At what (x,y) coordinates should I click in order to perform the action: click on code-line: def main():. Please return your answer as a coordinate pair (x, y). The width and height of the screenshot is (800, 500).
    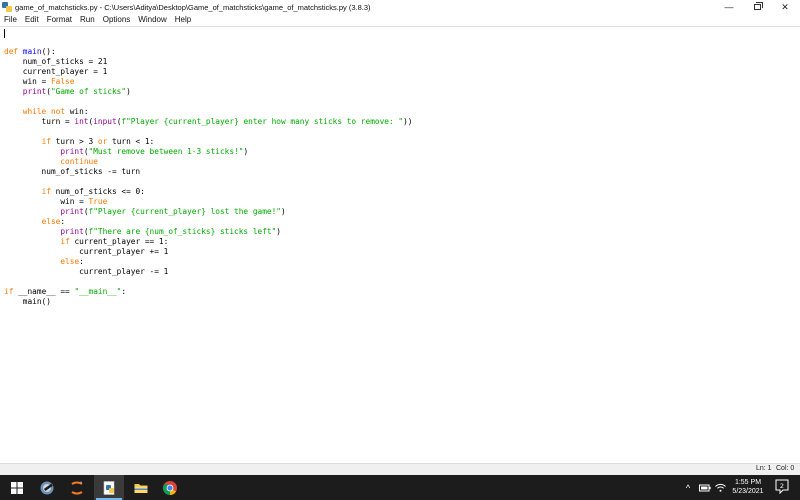
    Looking at the image, I should click on (208, 52).